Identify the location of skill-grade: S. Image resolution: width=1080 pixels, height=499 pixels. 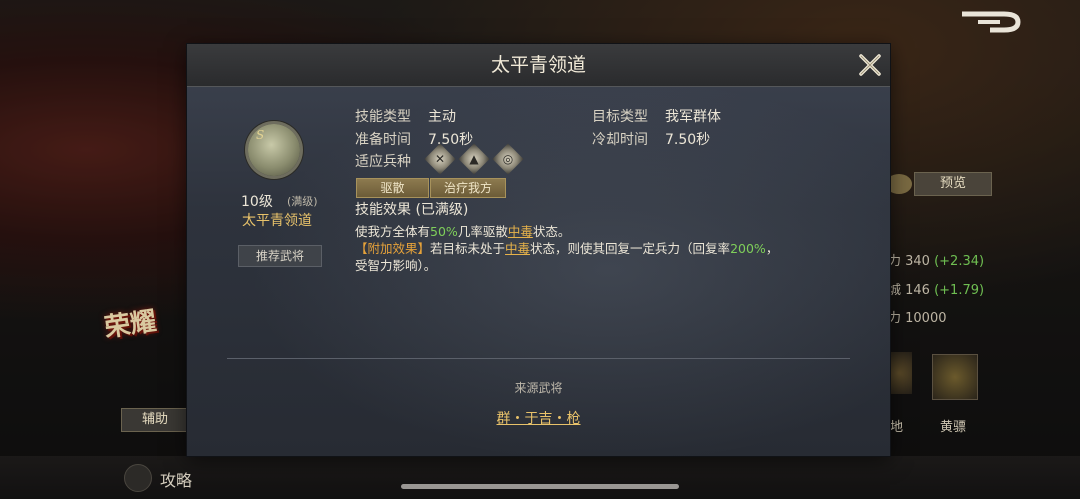
(260, 135).